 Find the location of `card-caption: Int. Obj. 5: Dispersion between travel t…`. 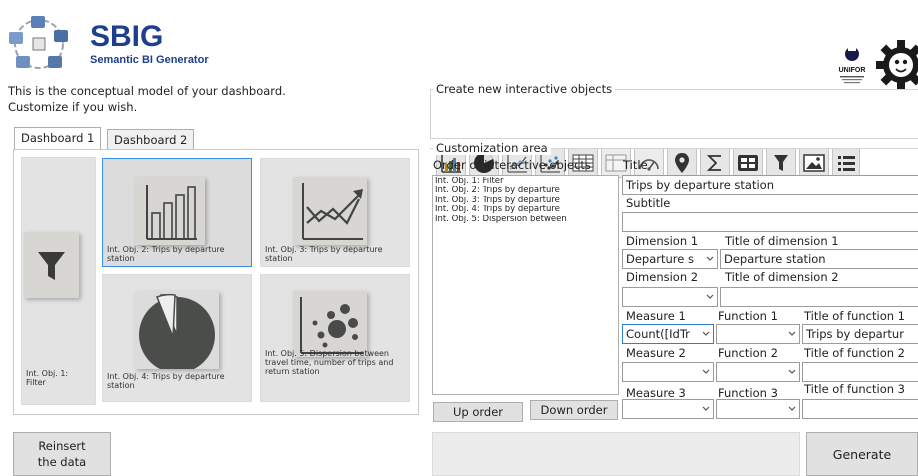

card-caption: Int. Obj. 5: Dispersion between travel t… is located at coordinates (329, 362).